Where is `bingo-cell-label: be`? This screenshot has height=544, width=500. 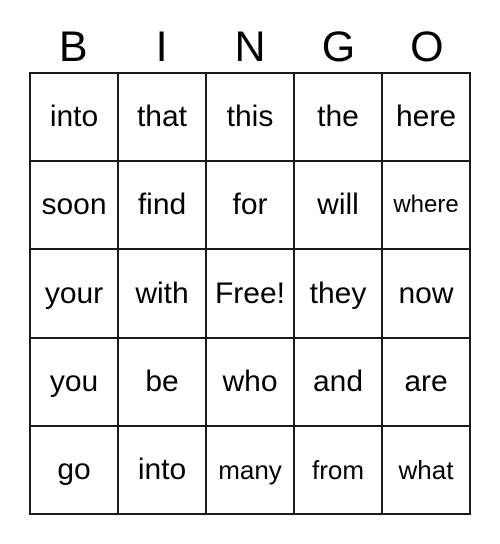 bingo-cell-label: be is located at coordinates (162, 381).